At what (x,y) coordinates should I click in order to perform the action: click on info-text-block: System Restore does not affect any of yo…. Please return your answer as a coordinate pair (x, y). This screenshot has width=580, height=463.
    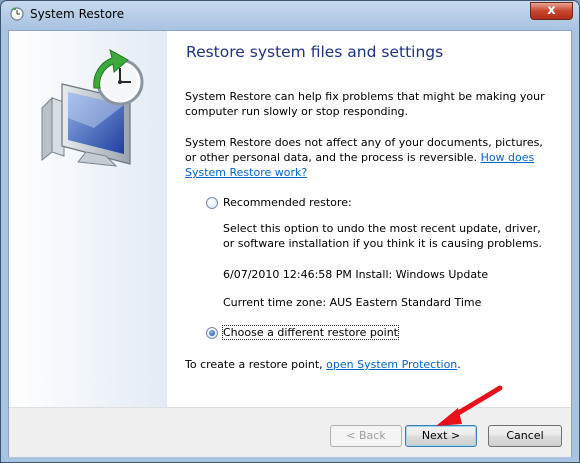
    Looking at the image, I should click on (370, 157).